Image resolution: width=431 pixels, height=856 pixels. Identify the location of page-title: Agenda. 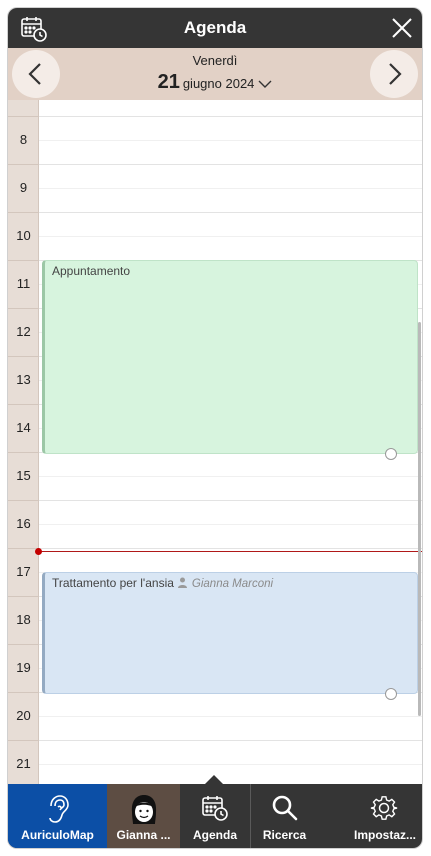
(215, 27).